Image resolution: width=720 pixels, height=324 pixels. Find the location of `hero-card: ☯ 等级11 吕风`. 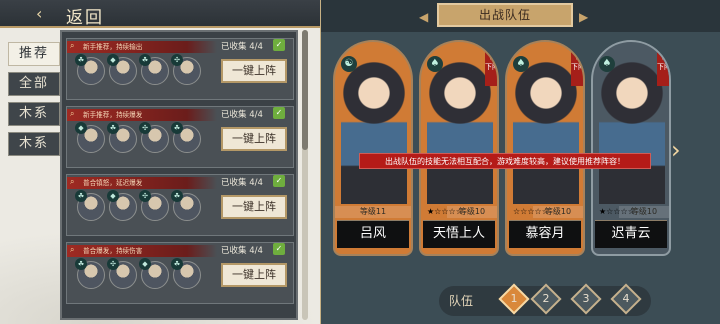

hero-card: ☯ 等级11 吕风 is located at coordinates (373, 148).